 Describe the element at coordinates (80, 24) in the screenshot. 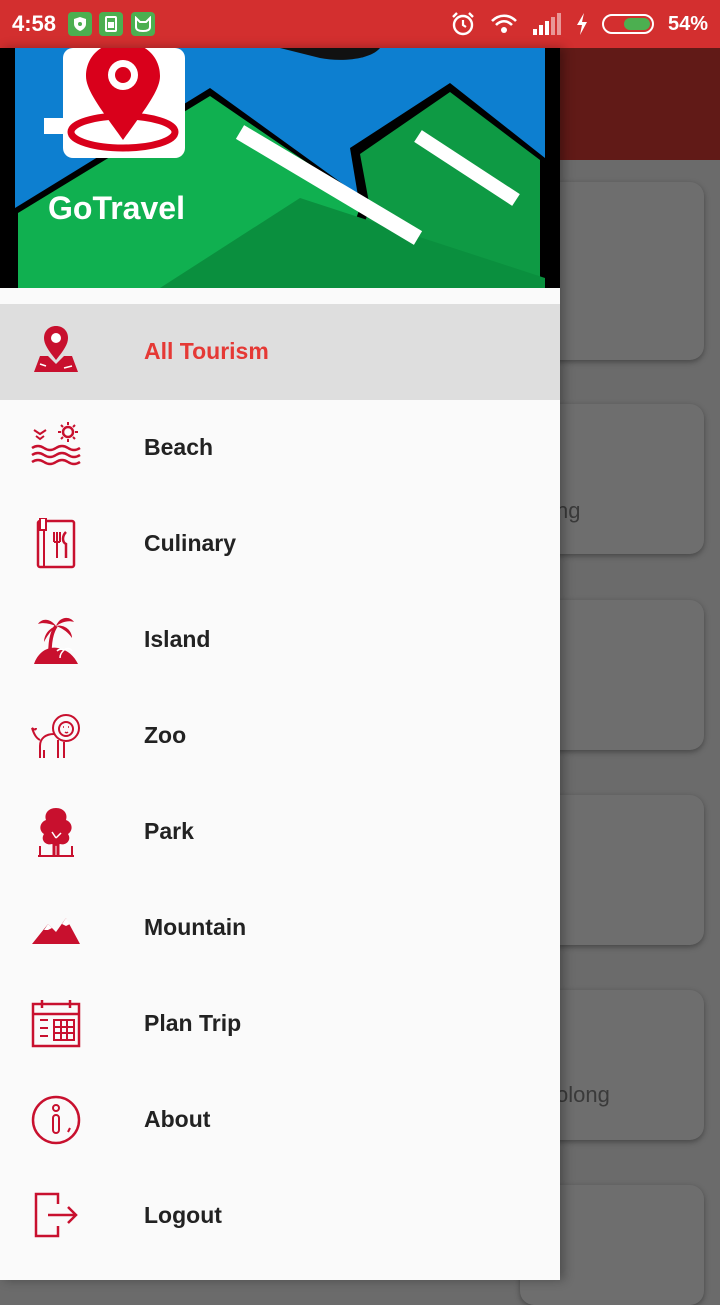

I see `shield-icon` at that location.